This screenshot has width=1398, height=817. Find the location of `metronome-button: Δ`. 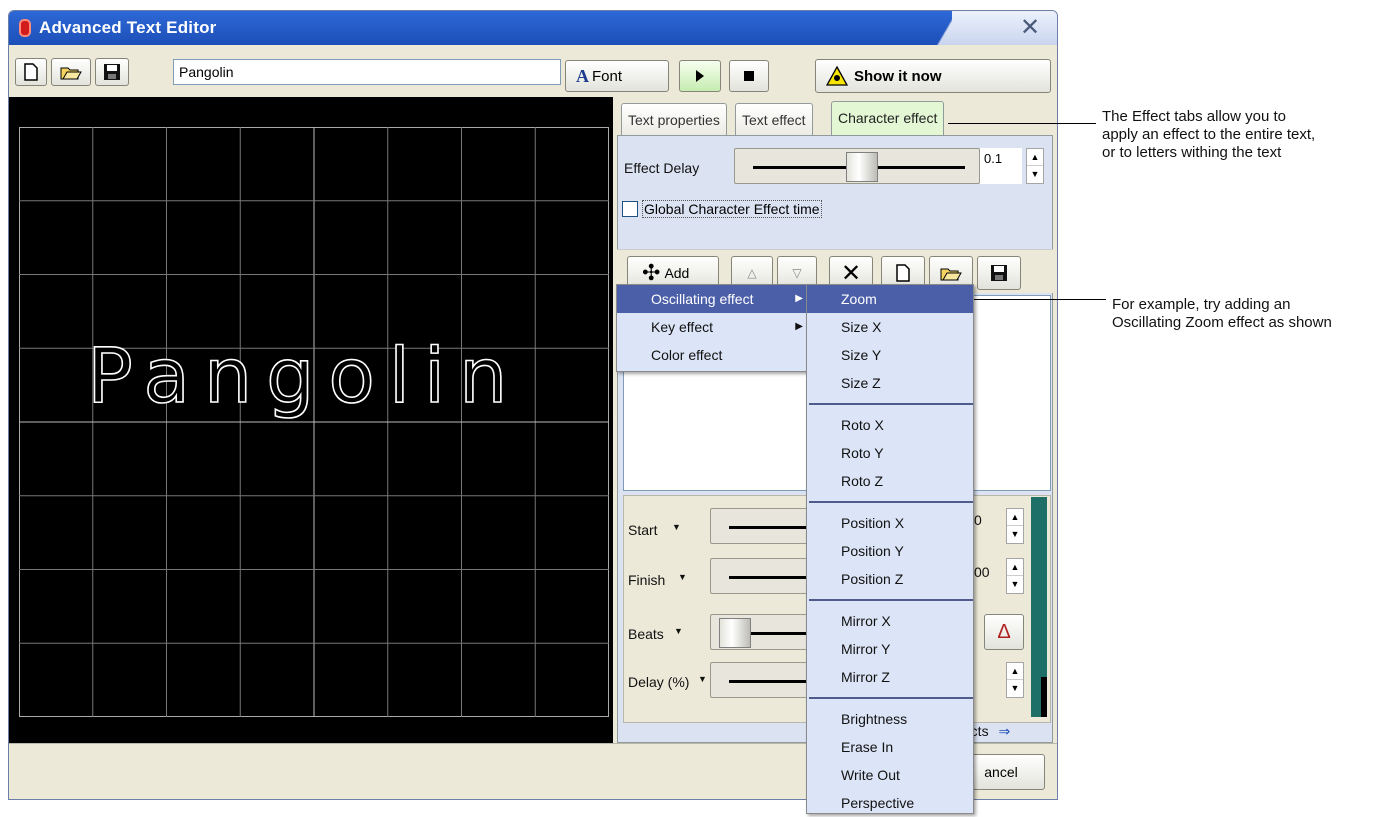

metronome-button: Δ is located at coordinates (1004, 632).